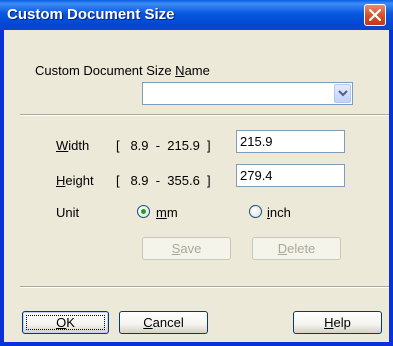  I want to click on help-rest: elp, so click(342, 322).